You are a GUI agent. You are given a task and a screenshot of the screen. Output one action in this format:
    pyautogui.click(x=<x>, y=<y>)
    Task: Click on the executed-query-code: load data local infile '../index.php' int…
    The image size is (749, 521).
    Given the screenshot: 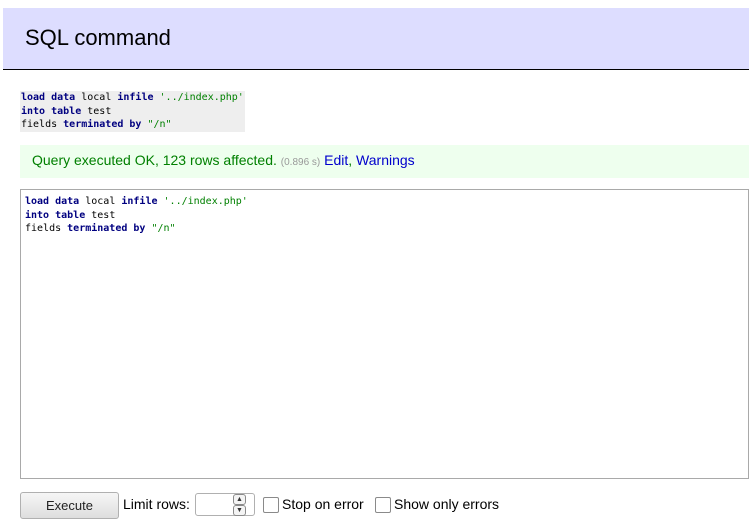 What is the action you would take?
    pyautogui.click(x=132, y=111)
    